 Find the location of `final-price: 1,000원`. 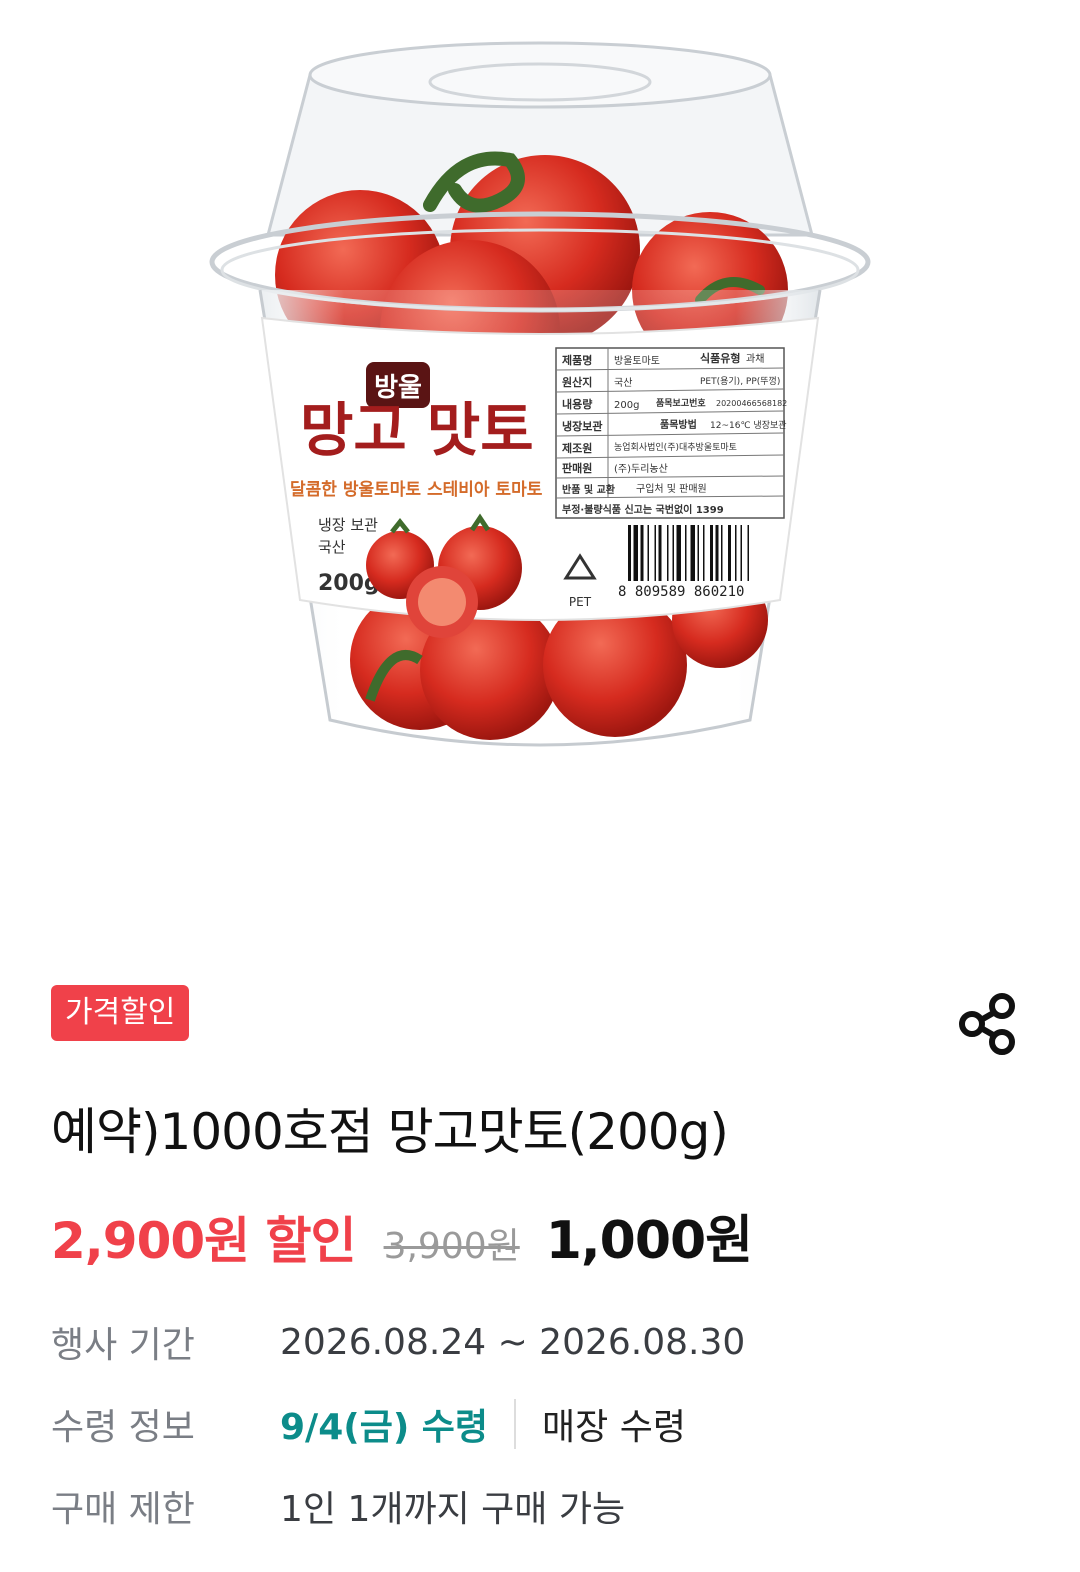

final-price: 1,000원 is located at coordinates (649, 1241).